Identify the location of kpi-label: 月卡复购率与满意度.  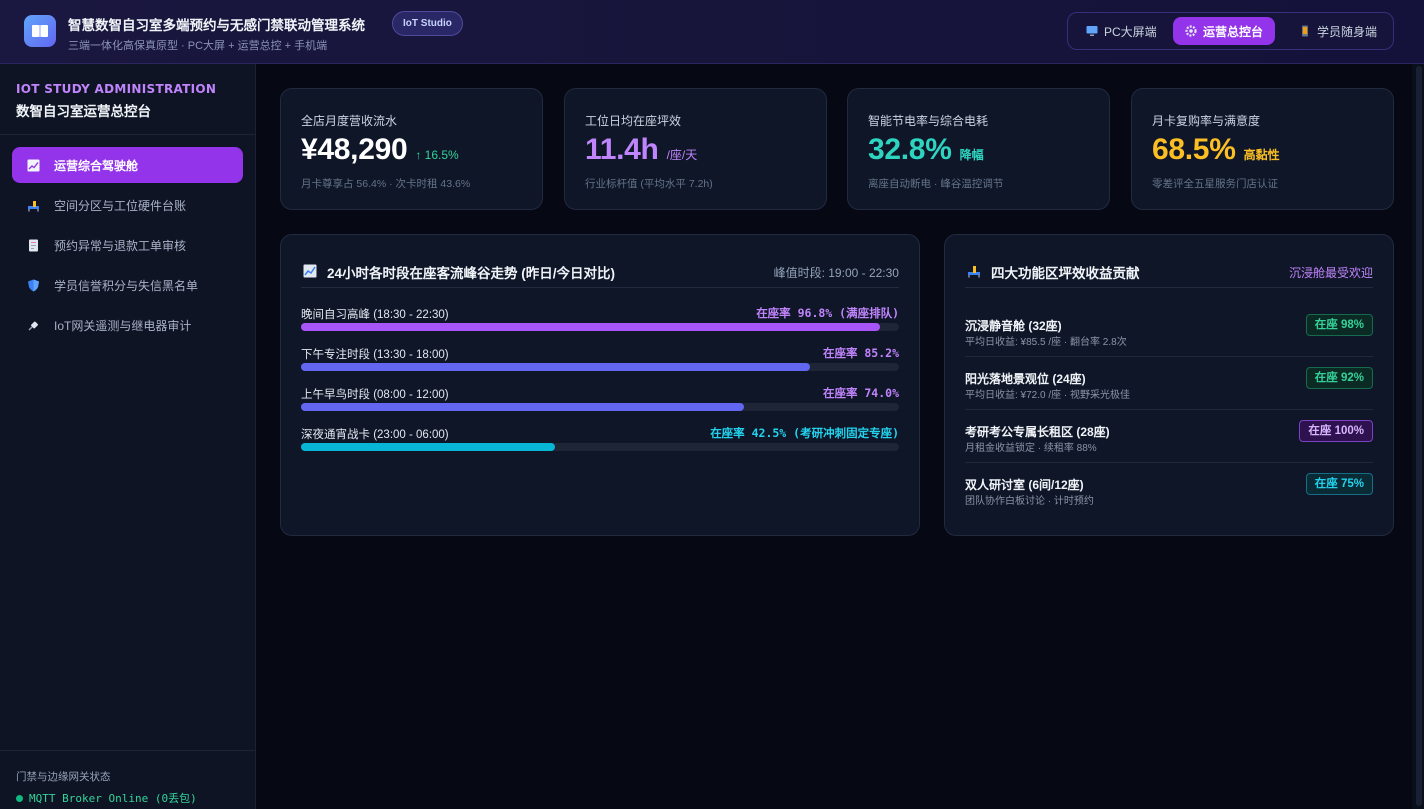
(1206, 121).